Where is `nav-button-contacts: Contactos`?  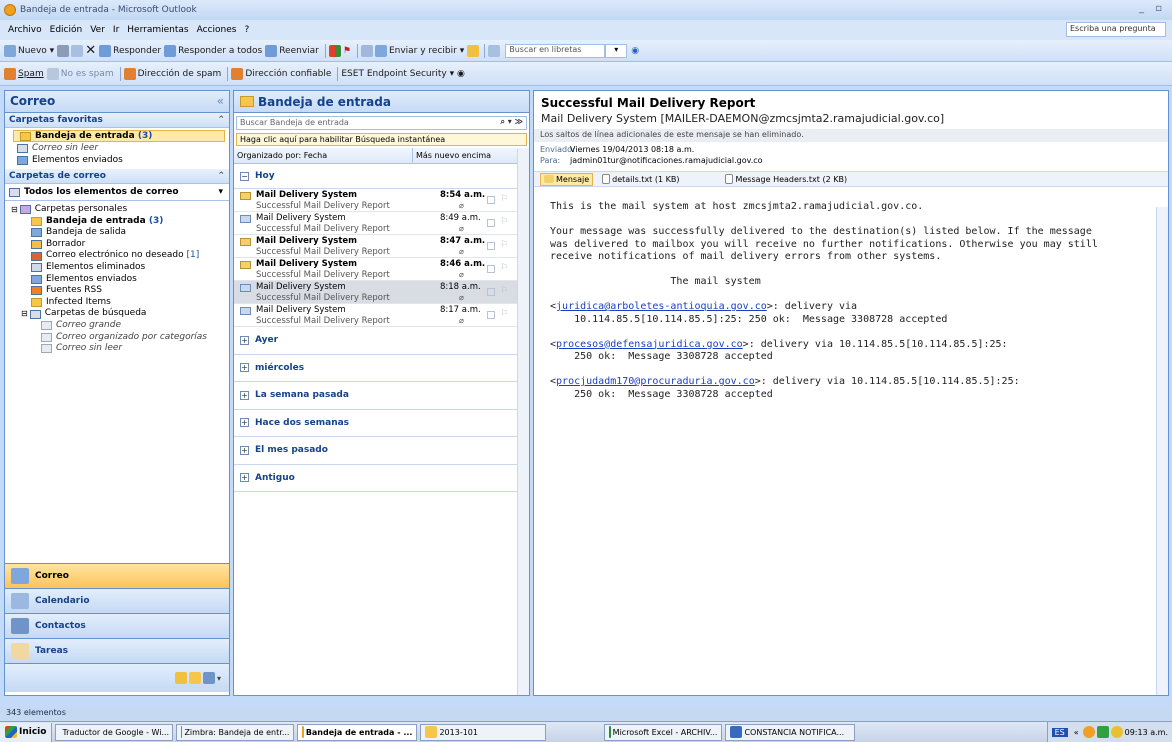 nav-button-contacts: Contactos is located at coordinates (117, 625).